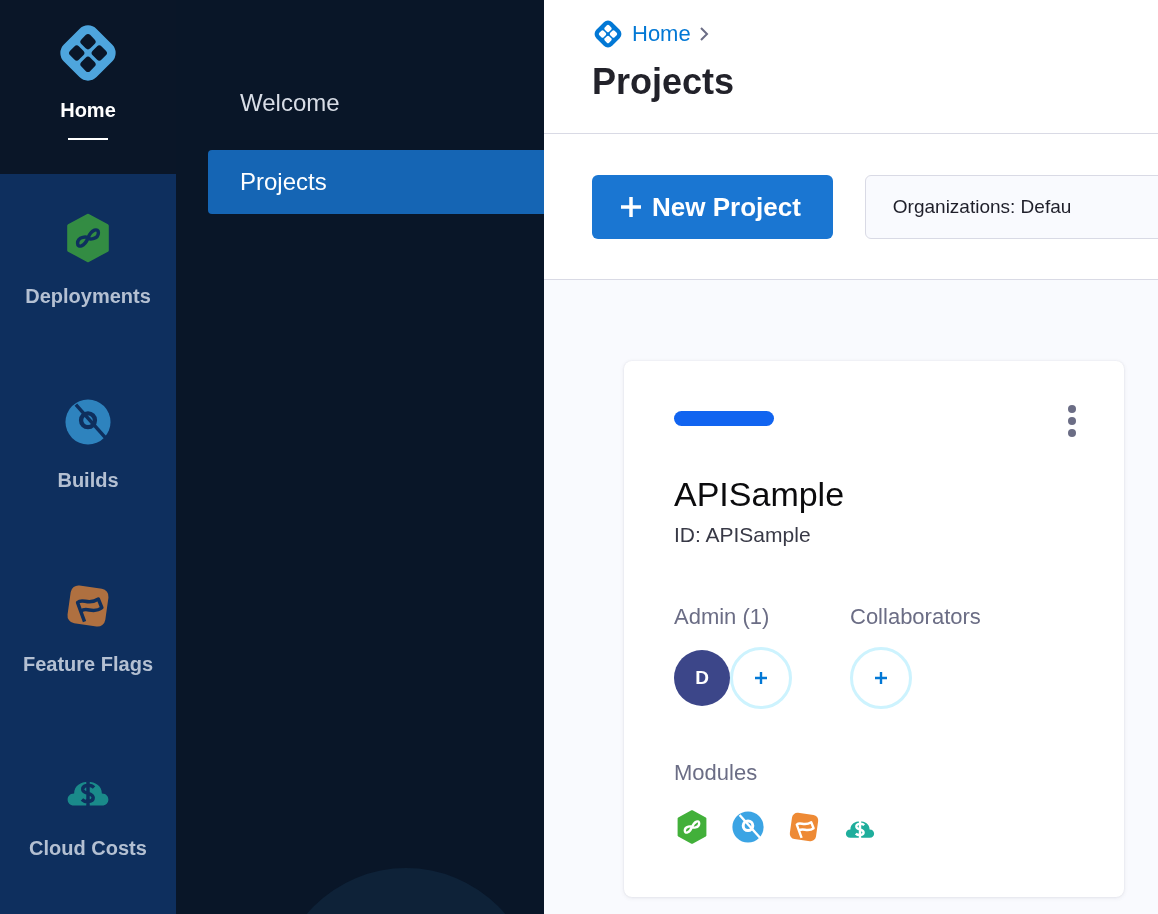  I want to click on chevron-right-icon, so click(703, 34).